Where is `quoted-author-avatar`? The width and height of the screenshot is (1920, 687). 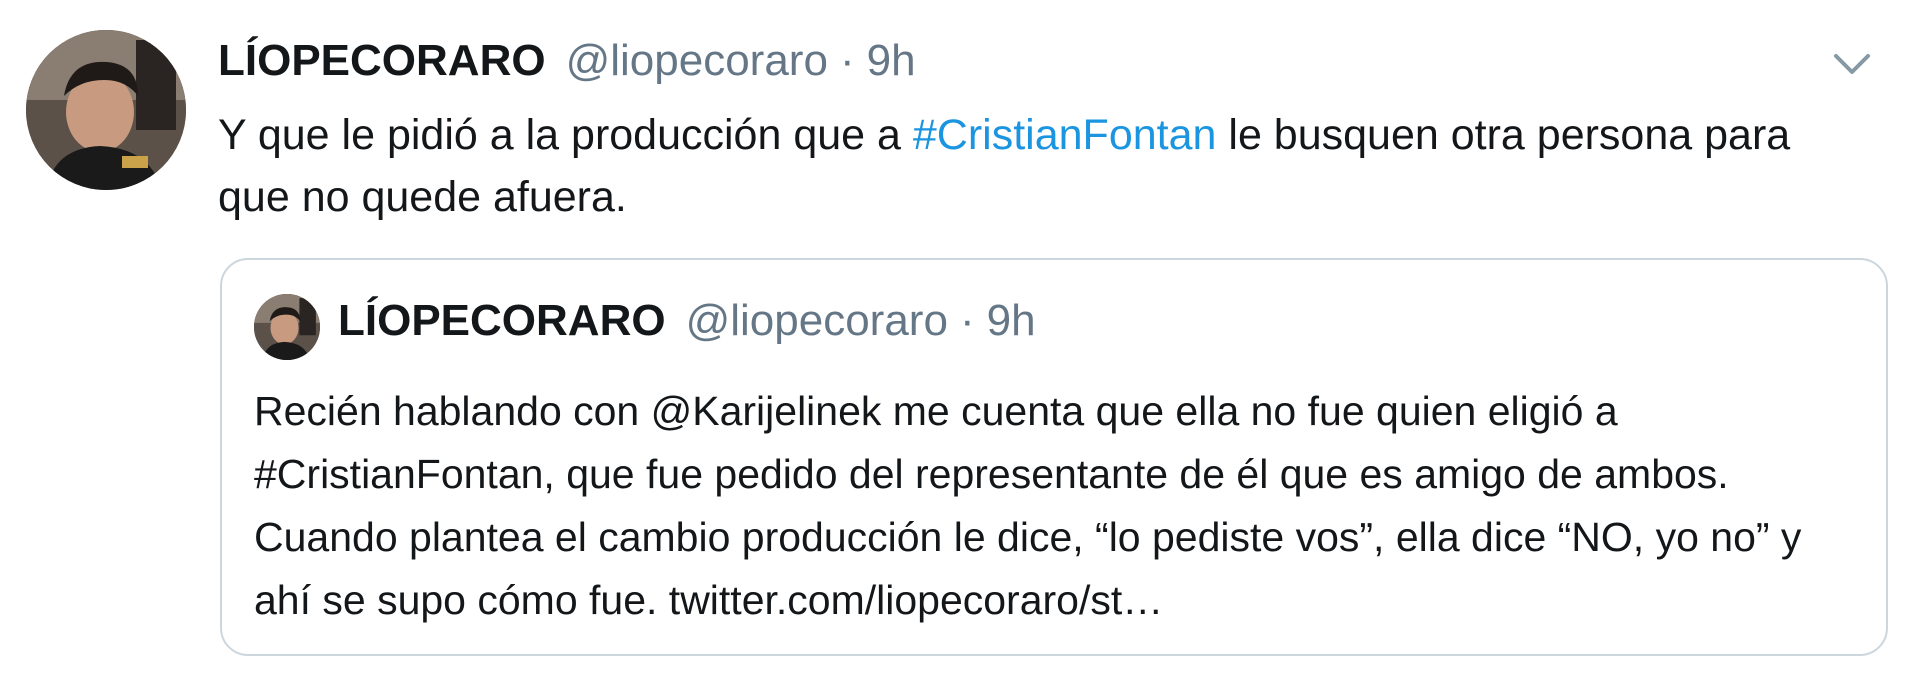 quoted-author-avatar is located at coordinates (287, 327).